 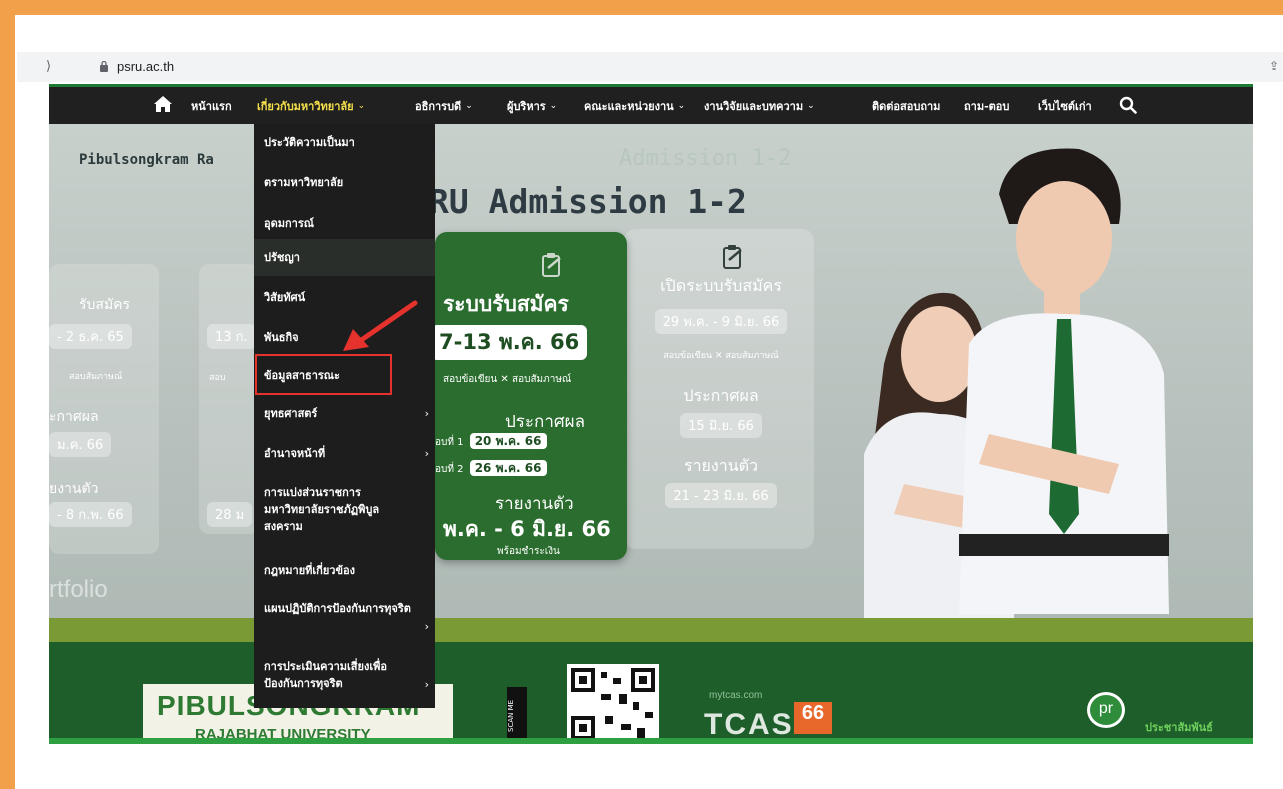 I want to click on right-title: เปิดระบบรับสมัคร, so click(x=721, y=285).